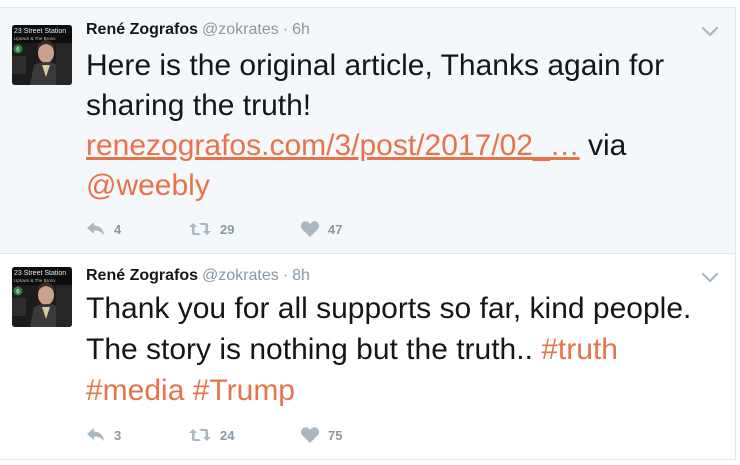 This screenshot has width=740, height=465. I want to click on retweet-button: 24, so click(244, 435).